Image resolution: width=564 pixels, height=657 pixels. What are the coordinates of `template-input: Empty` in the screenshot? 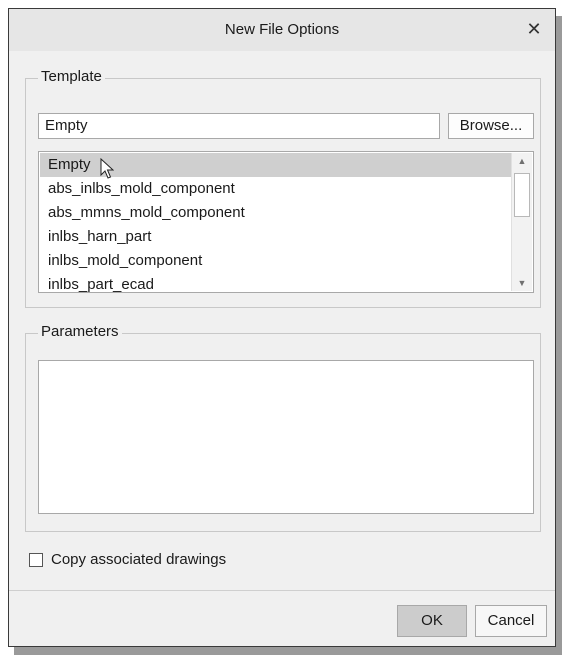 It's located at (239, 126).